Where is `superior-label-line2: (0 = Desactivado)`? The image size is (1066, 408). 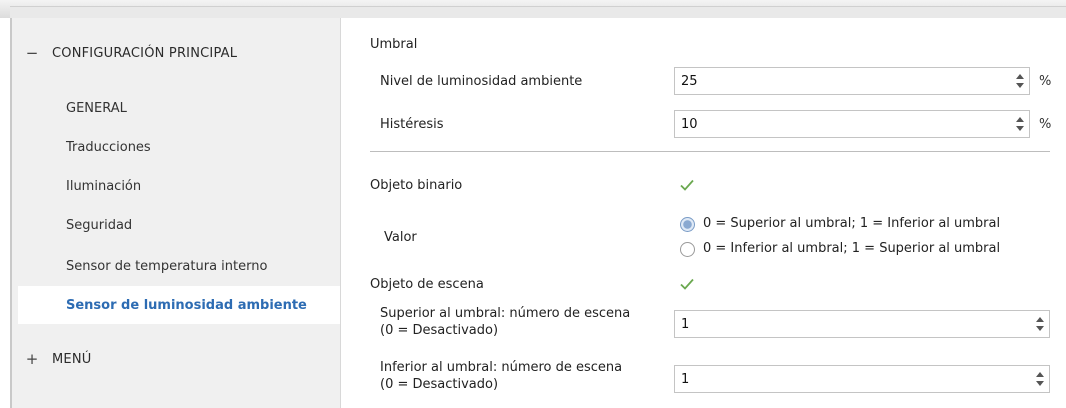
superior-label-line2: (0 = Desactivado) is located at coordinates (439, 330).